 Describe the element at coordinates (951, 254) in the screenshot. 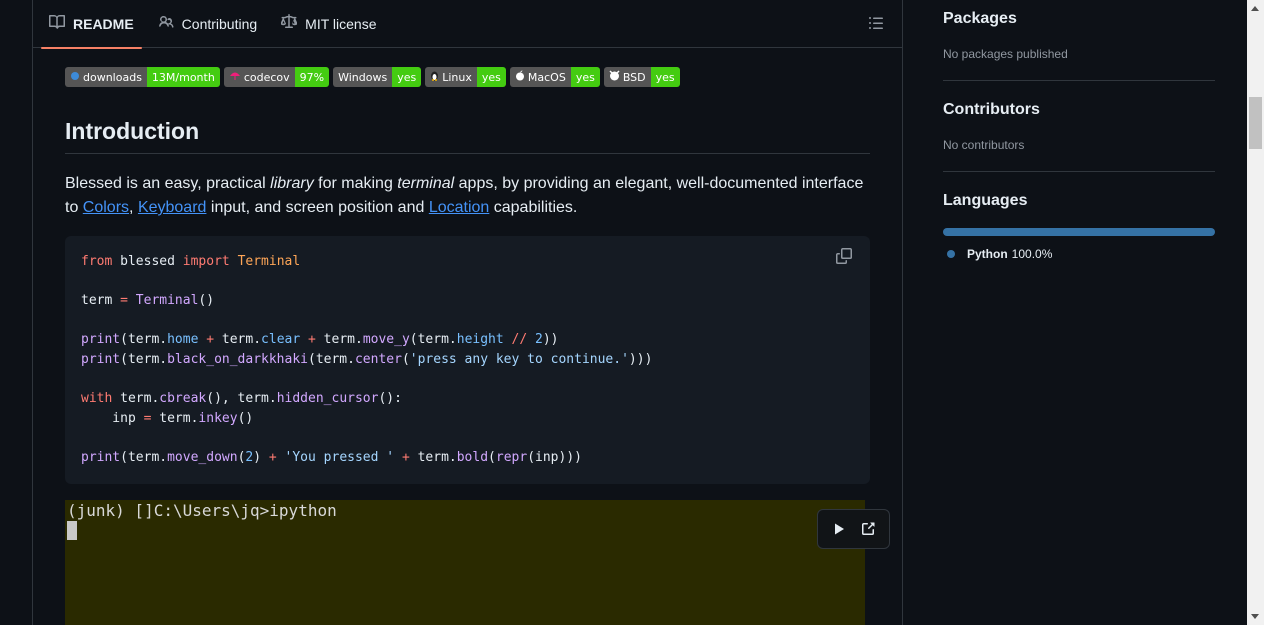

I see `python-color-dot` at that location.